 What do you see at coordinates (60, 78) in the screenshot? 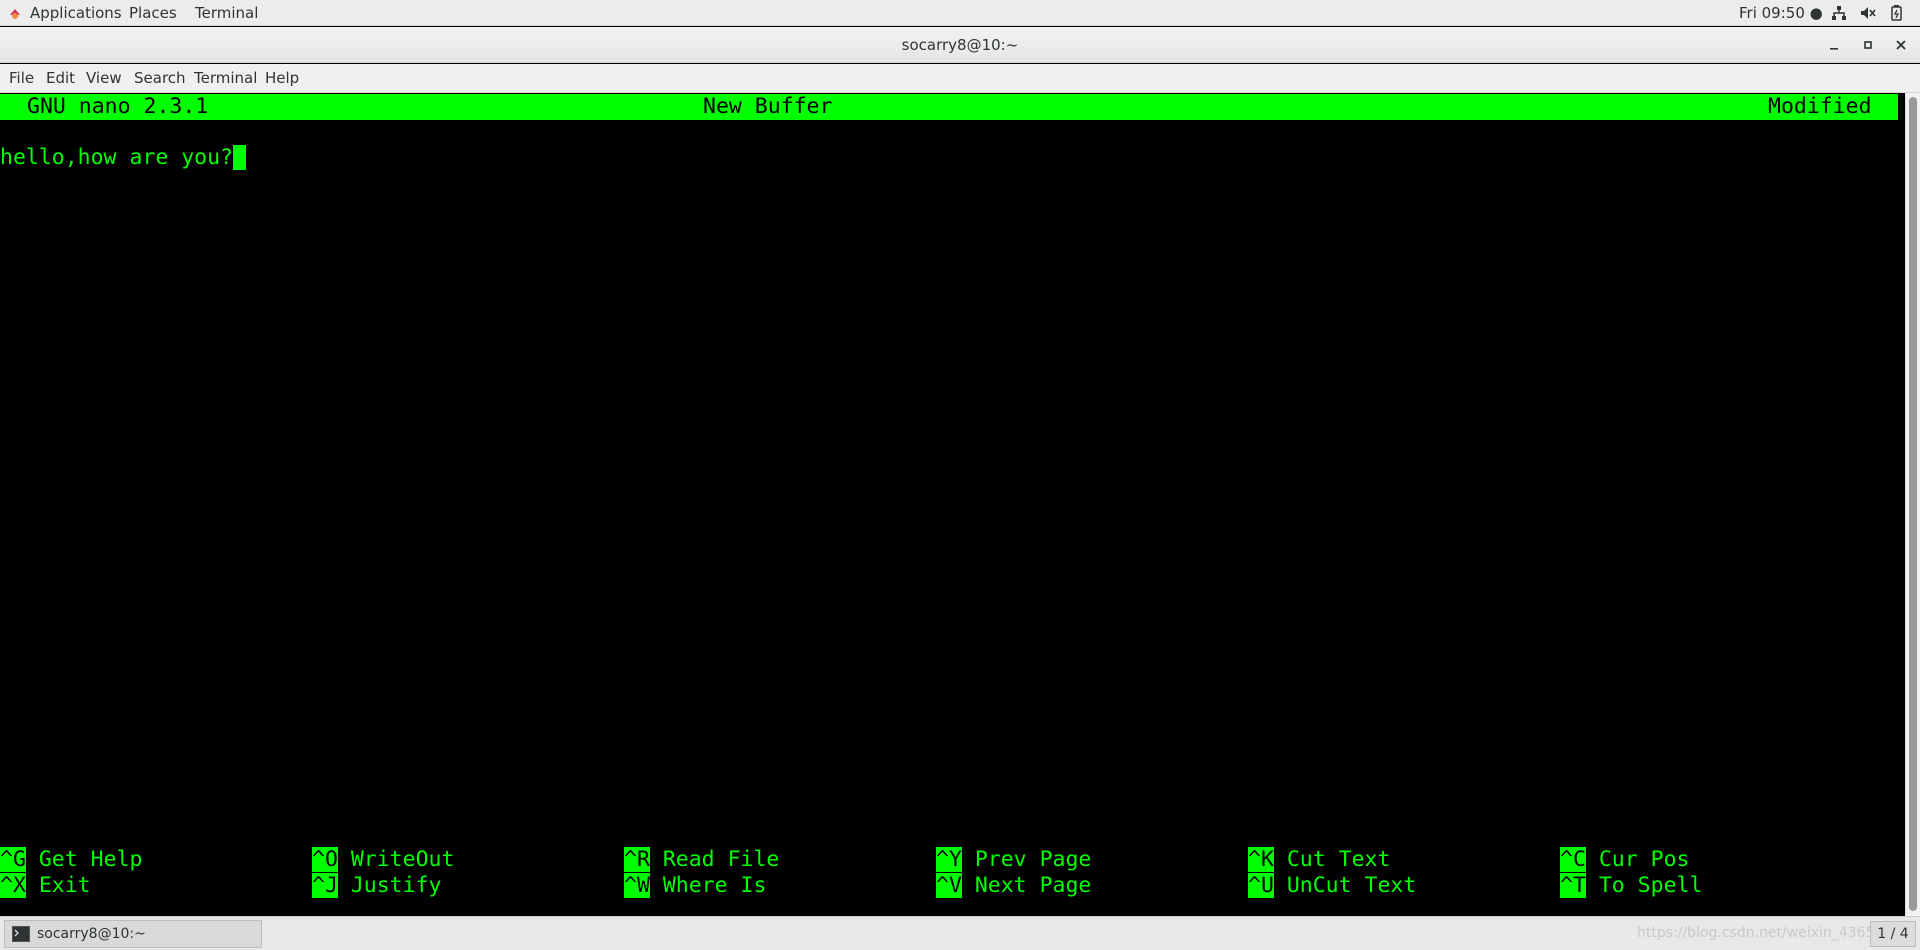
I see `menu-edit: Edit` at bounding box center [60, 78].